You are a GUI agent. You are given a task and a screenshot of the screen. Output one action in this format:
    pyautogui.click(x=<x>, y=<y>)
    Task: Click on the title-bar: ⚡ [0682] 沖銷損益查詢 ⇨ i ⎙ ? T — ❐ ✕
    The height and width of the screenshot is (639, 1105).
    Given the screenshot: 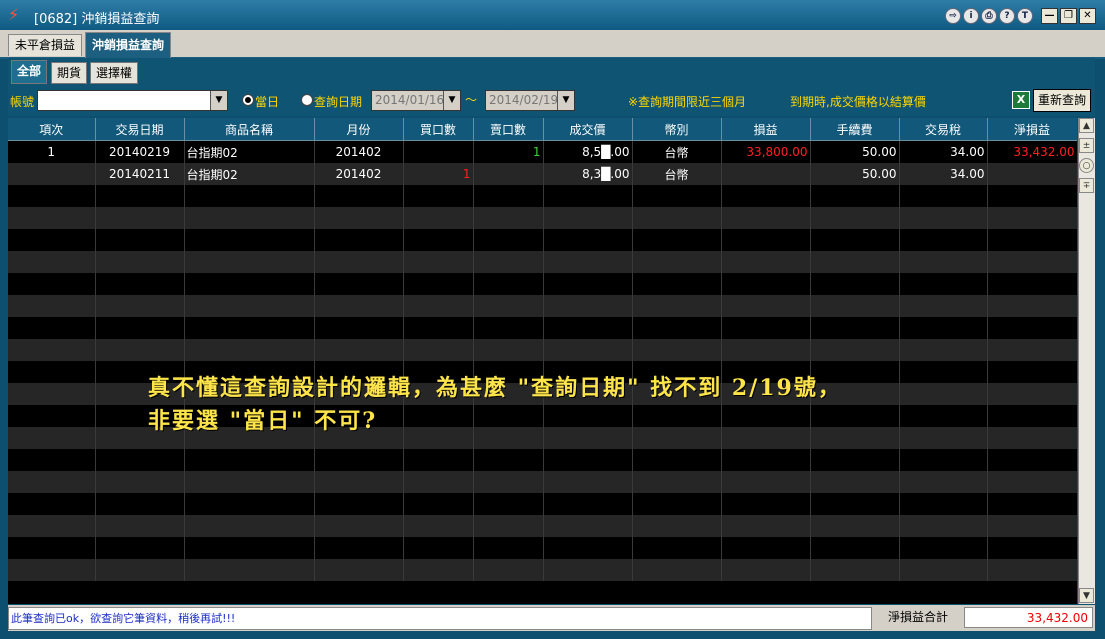 What is the action you would take?
    pyautogui.click(x=552, y=15)
    